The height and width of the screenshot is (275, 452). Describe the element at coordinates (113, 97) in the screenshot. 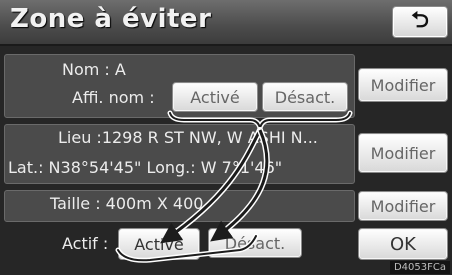

I see `display-name-label: Affi. nom :` at that location.